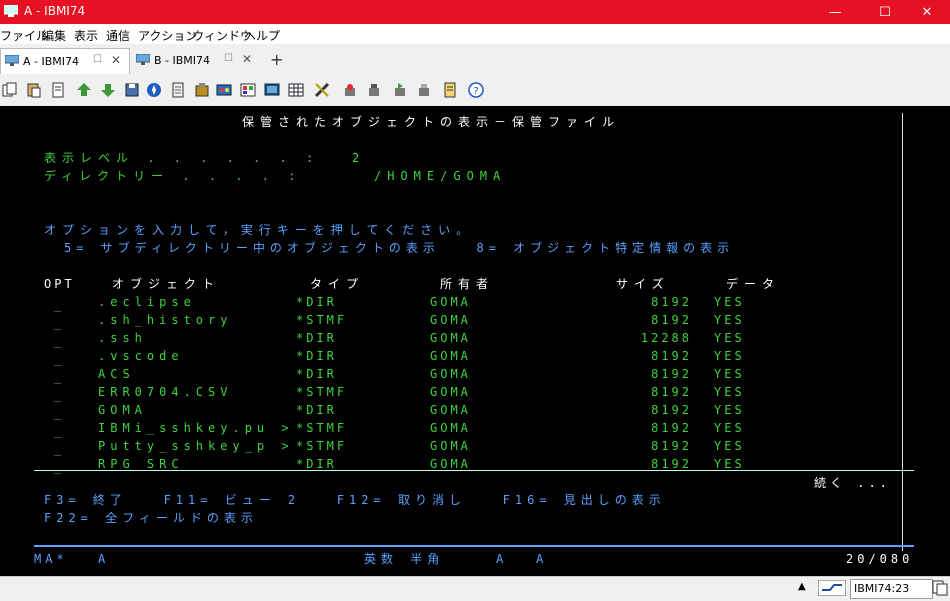 The image size is (950, 601). Describe the element at coordinates (276, 59) in the screenshot. I see `add-tab-icon: +` at that location.